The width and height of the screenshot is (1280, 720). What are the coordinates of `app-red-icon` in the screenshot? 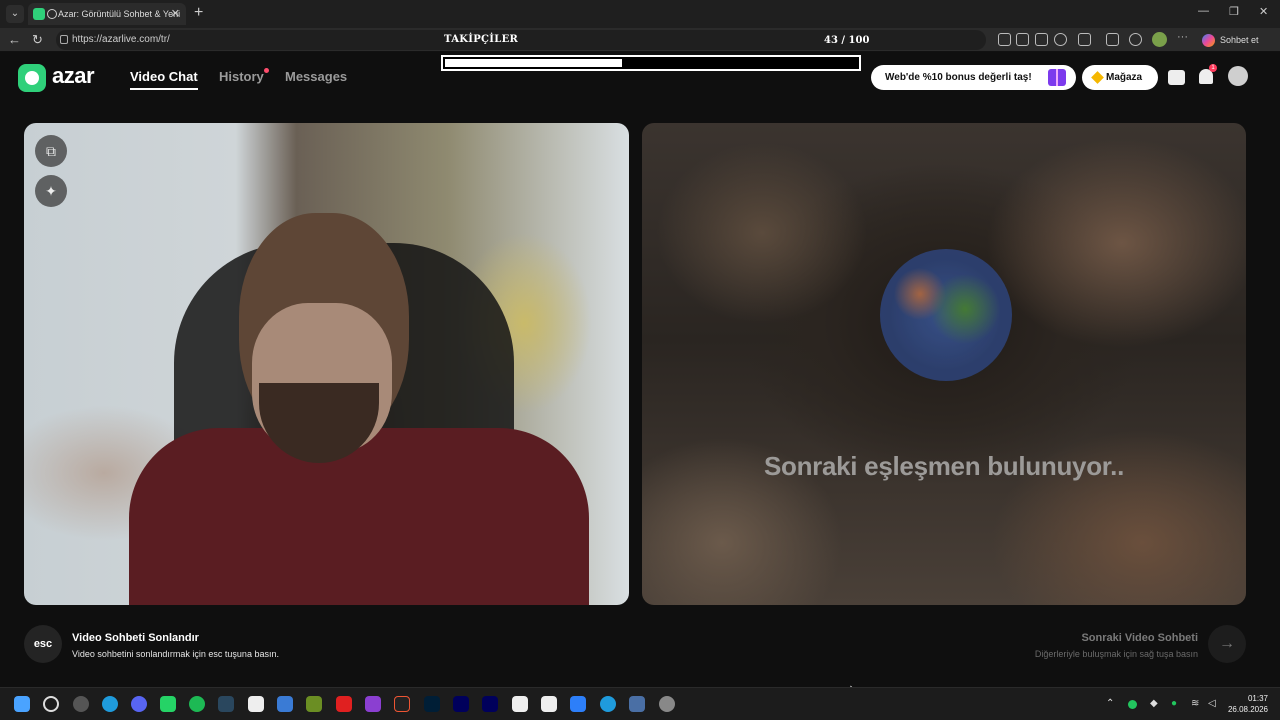 It's located at (402, 704).